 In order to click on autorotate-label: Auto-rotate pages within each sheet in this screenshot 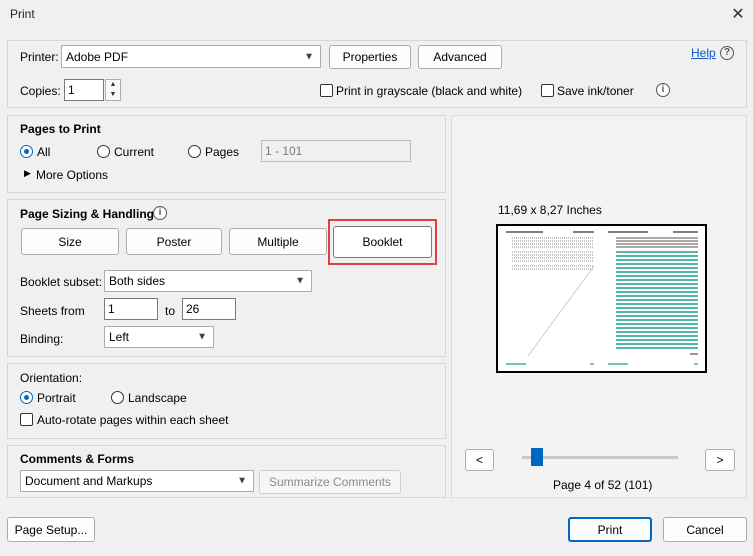, I will do `click(133, 420)`.